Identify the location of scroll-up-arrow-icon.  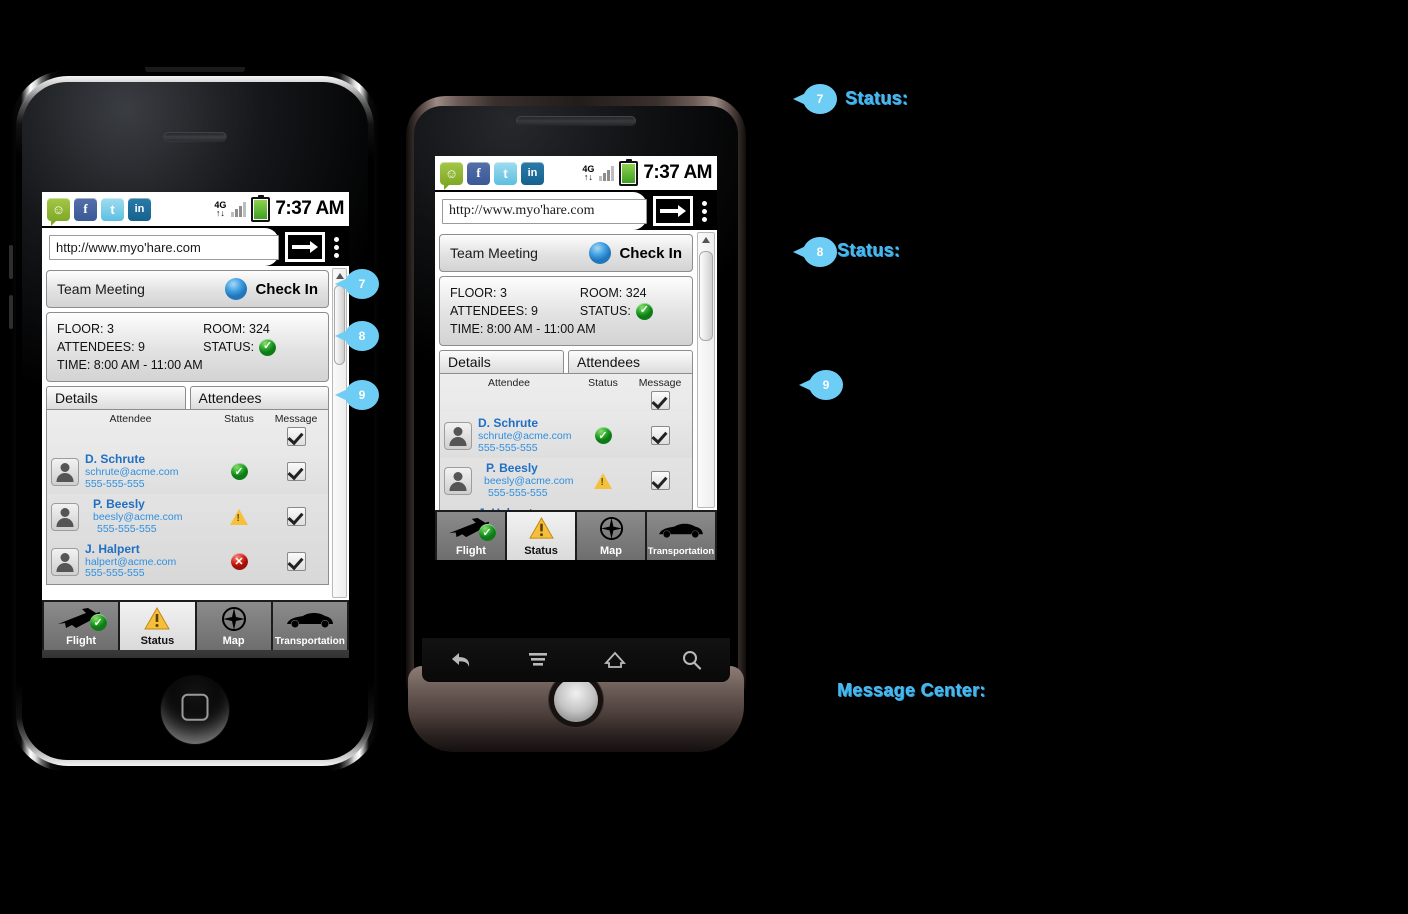
(706, 240).